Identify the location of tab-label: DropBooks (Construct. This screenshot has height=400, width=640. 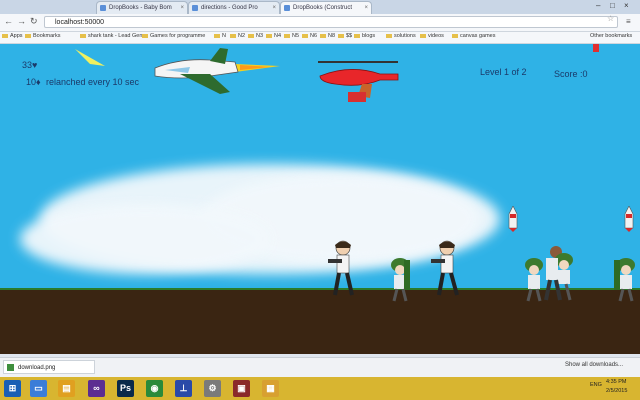
(323, 8).